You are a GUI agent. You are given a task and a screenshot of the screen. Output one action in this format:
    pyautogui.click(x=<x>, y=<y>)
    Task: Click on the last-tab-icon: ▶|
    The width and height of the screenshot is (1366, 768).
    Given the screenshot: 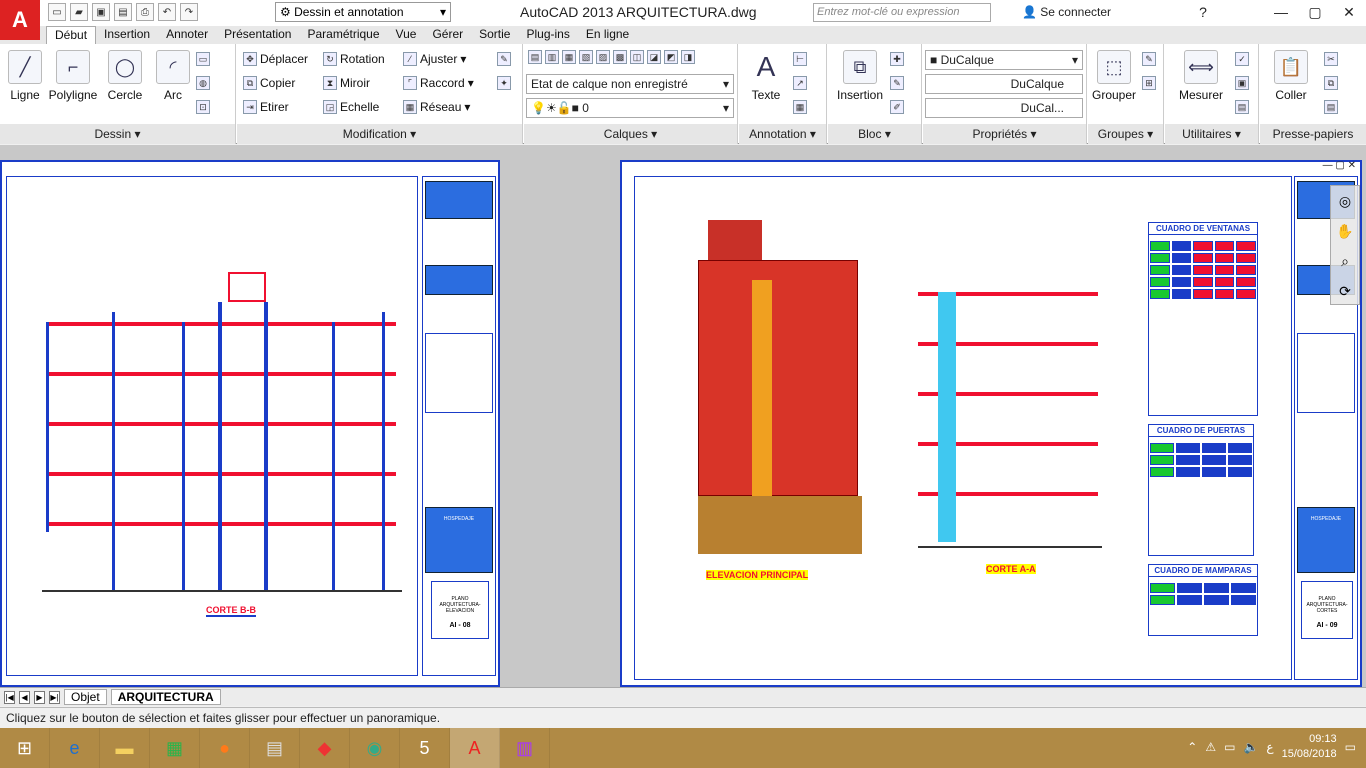 What is the action you would take?
    pyautogui.click(x=54, y=697)
    